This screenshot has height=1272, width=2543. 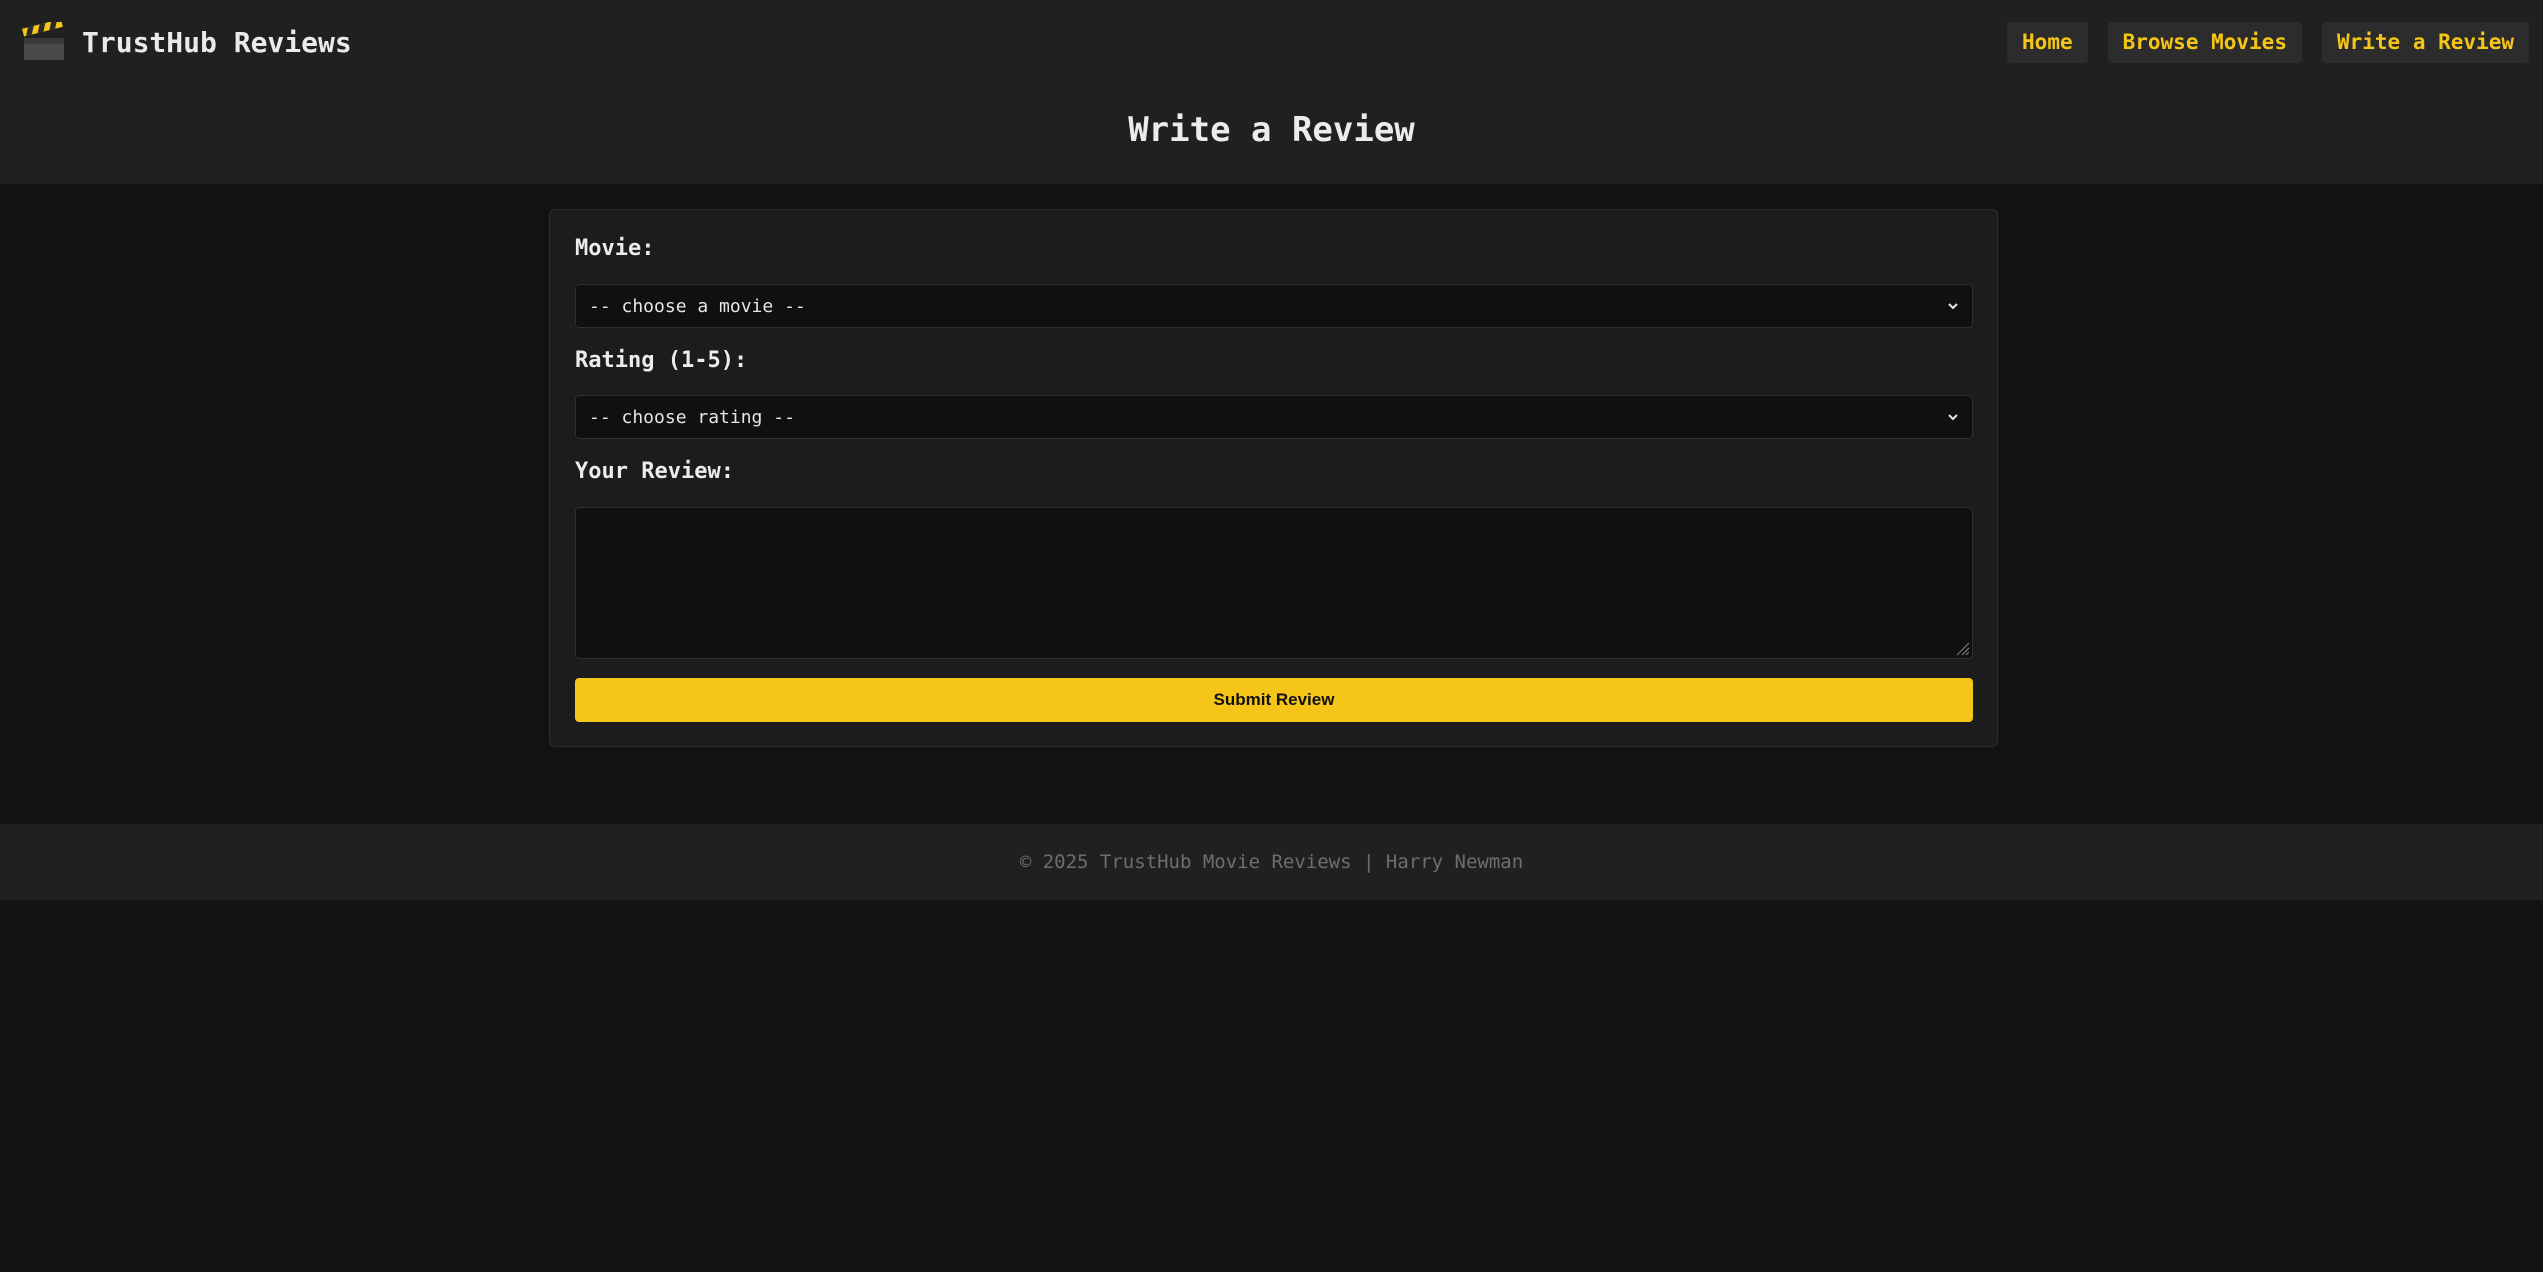 I want to click on brand: TrustHub Reviews, so click(x=187, y=42).